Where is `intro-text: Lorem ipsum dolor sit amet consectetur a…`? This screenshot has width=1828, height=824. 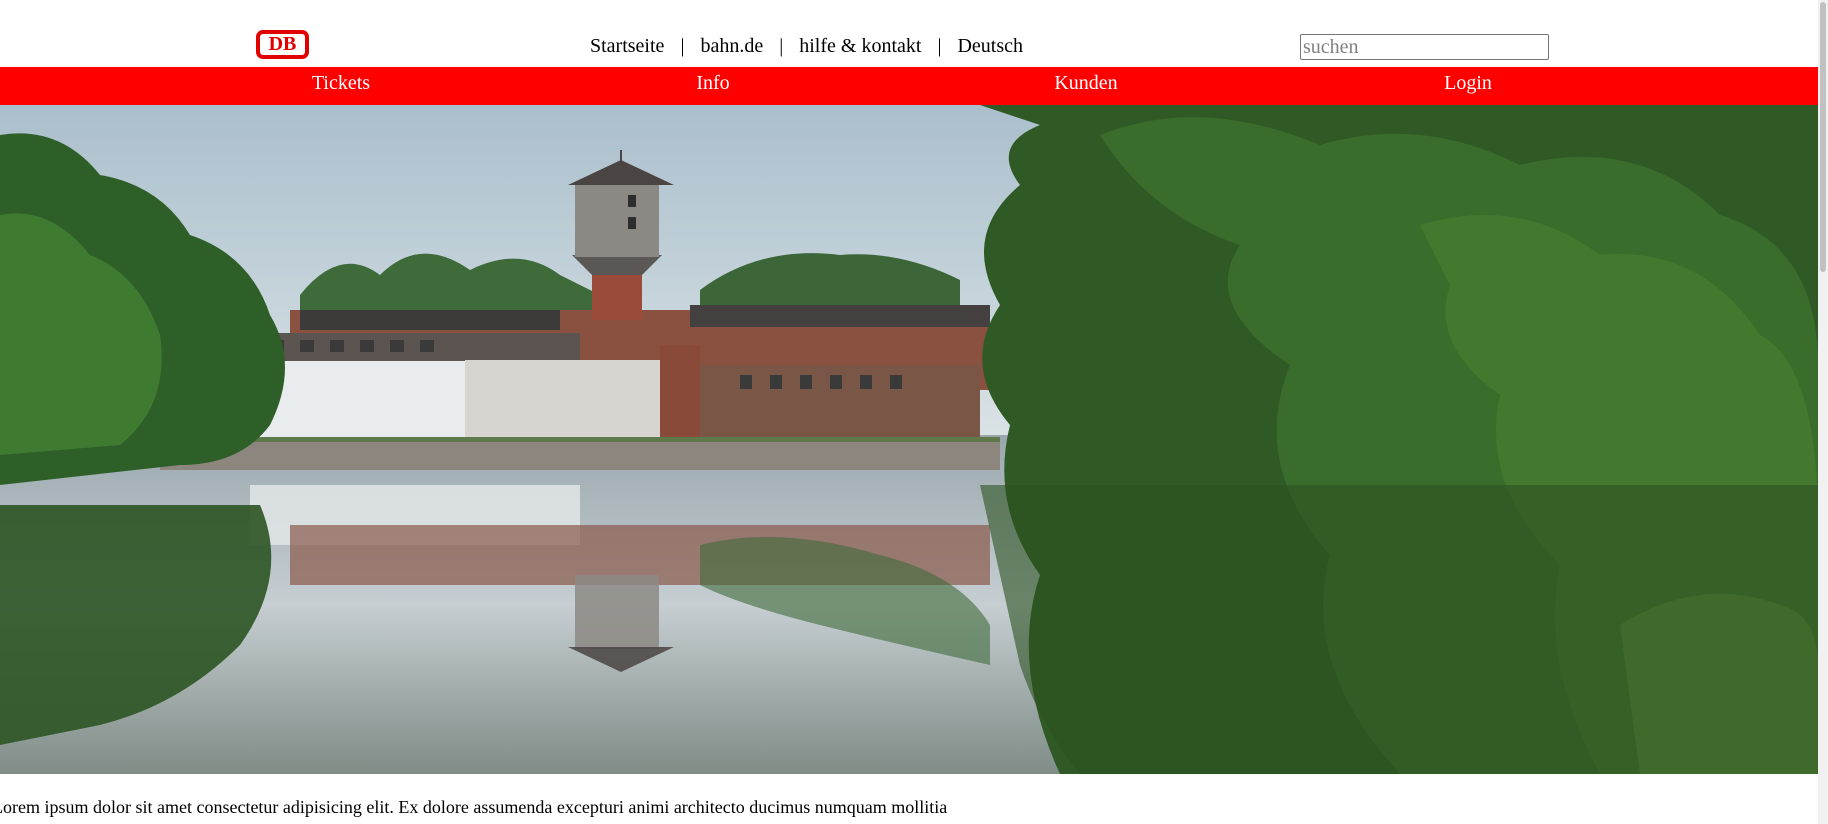 intro-text: Lorem ipsum dolor sit amet consectetur a… is located at coordinates (474, 807).